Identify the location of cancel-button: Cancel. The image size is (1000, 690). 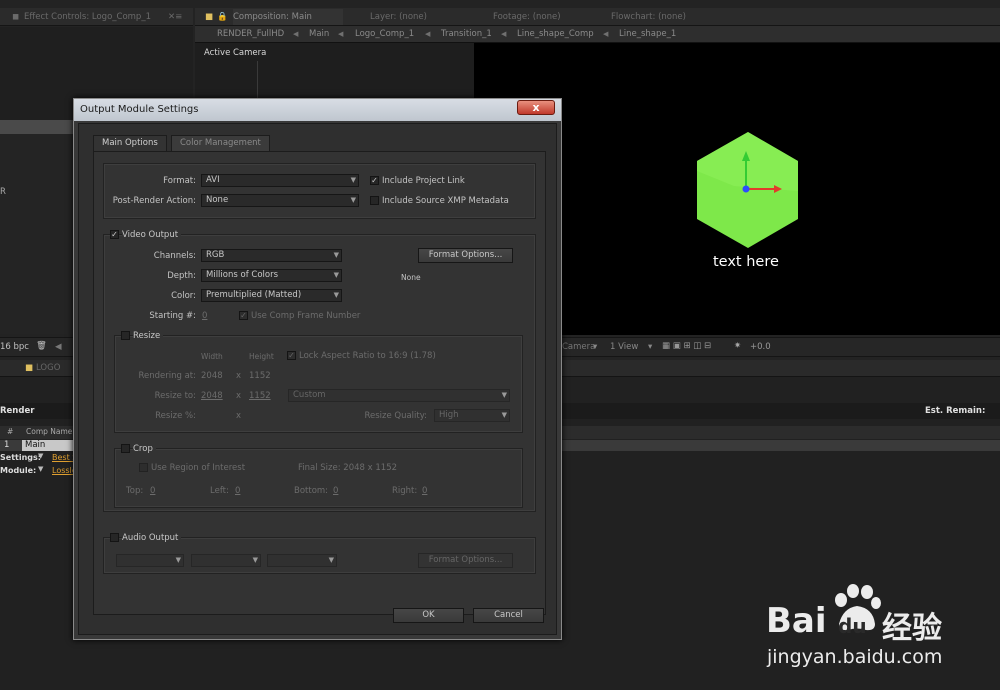
(508, 615).